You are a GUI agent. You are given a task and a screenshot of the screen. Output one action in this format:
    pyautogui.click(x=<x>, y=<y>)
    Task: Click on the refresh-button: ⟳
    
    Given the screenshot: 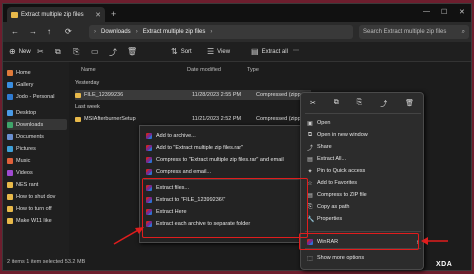 What is the action you would take?
    pyautogui.click(x=68, y=31)
    